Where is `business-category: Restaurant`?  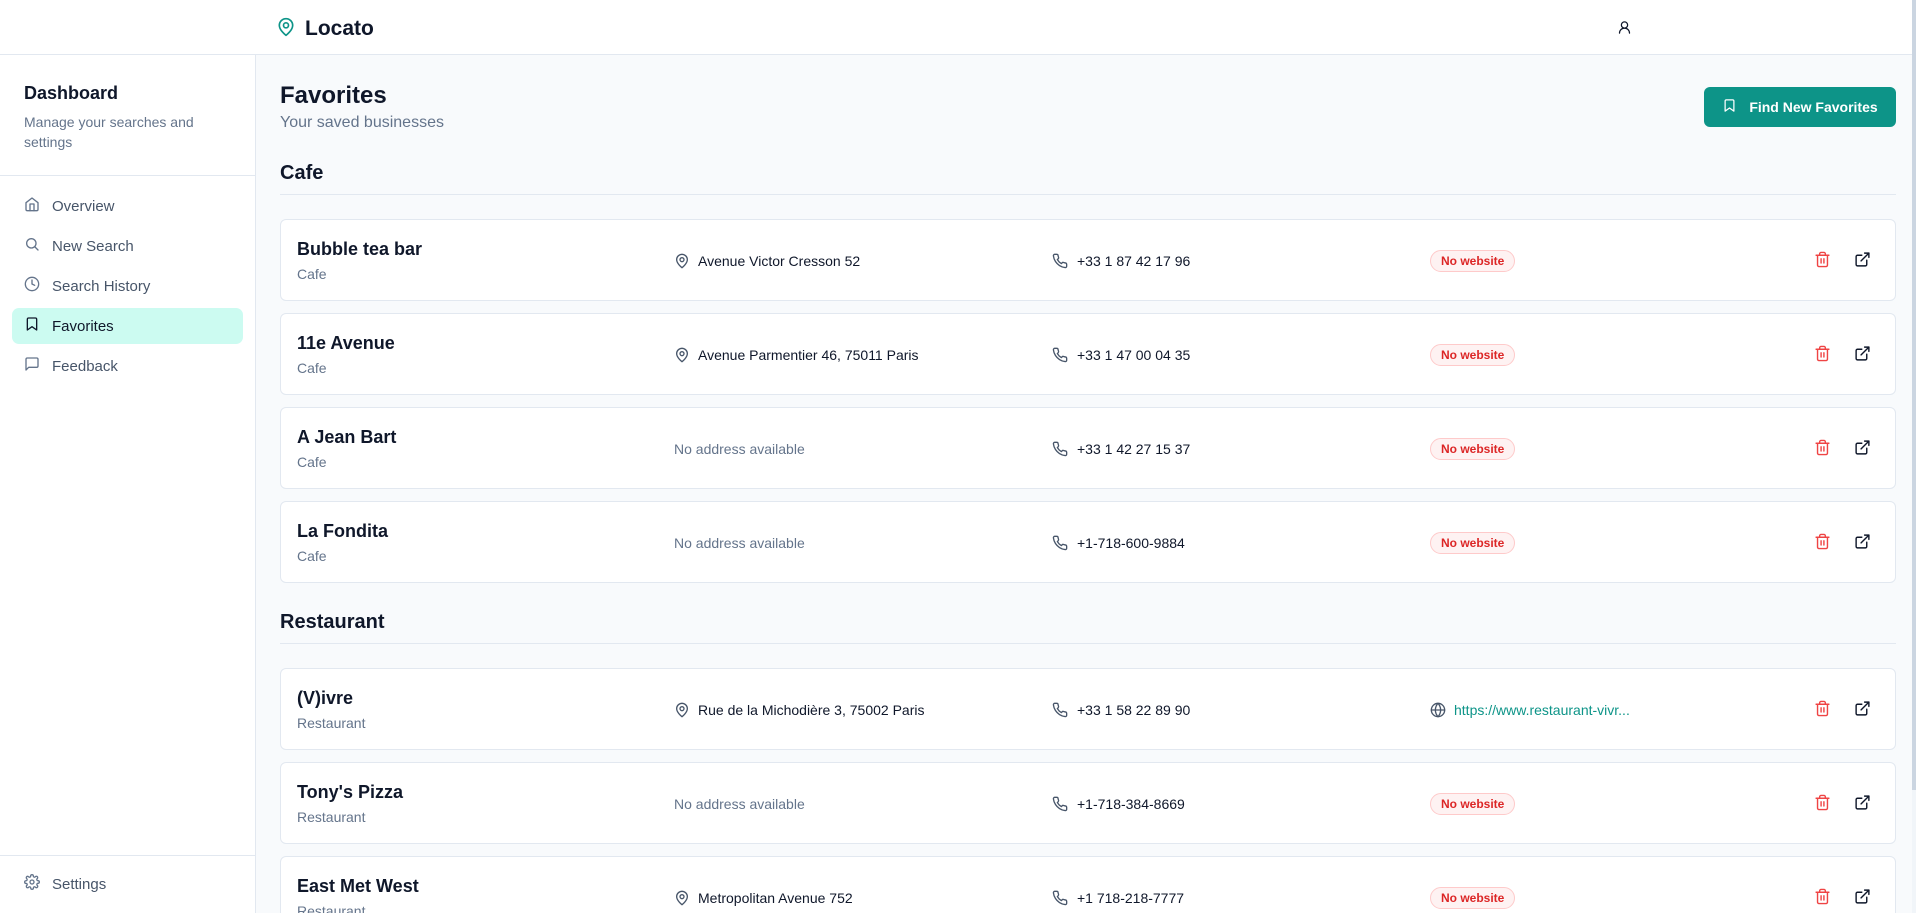
business-category: Restaurant is located at coordinates (331, 723).